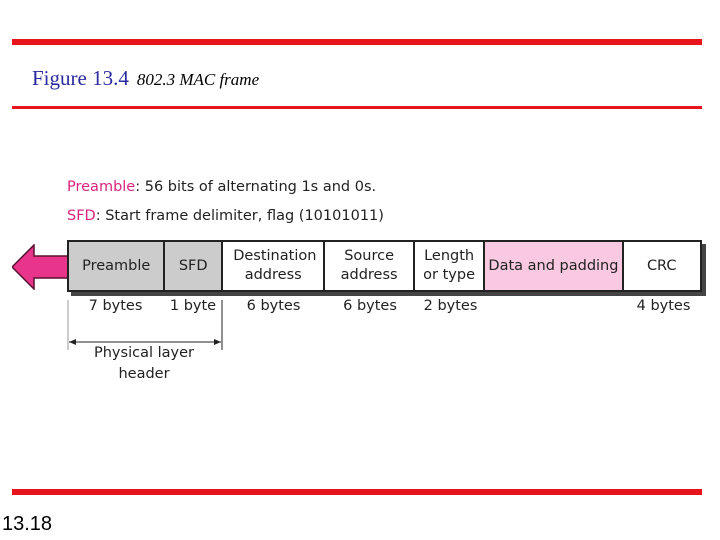 Image resolution: width=720 pixels, height=540 pixels. What do you see at coordinates (198, 79) in the screenshot?
I see `figure-caption: 802.3 MAC frame` at bounding box center [198, 79].